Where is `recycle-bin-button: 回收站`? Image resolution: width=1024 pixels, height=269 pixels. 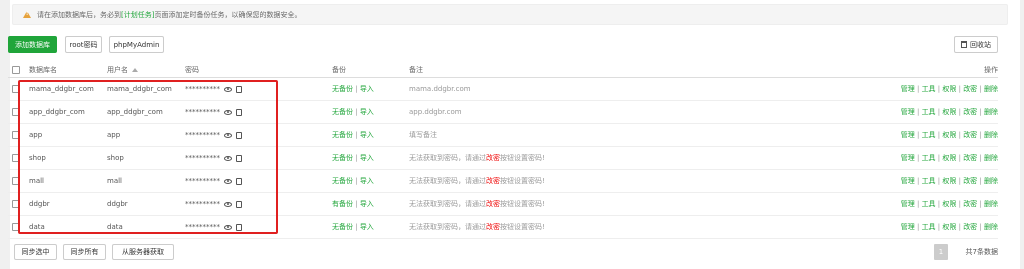
recycle-bin-button: 回收站 is located at coordinates (976, 44).